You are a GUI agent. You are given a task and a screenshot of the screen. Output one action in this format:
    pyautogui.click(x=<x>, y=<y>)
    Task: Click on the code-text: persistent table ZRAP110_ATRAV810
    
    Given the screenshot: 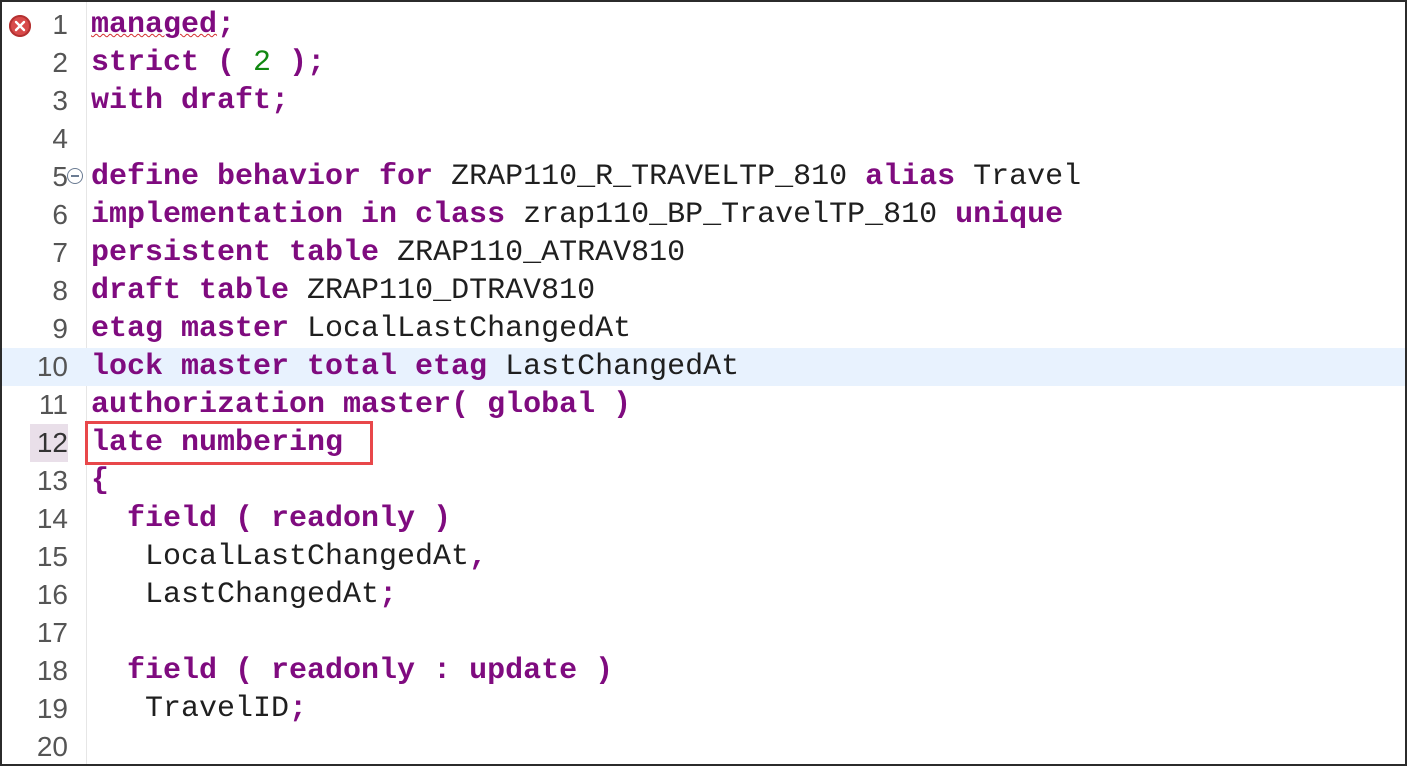 What is the action you would take?
    pyautogui.click(x=388, y=253)
    